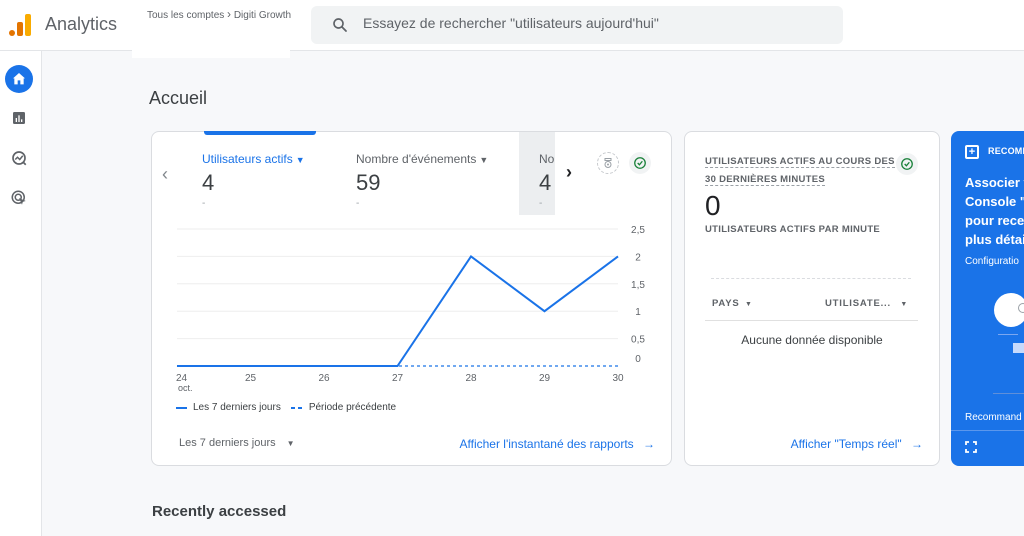 This screenshot has height=536, width=1024. What do you see at coordinates (537, 173) in the screenshot?
I see `metric-new-users: No 4 -` at bounding box center [537, 173].